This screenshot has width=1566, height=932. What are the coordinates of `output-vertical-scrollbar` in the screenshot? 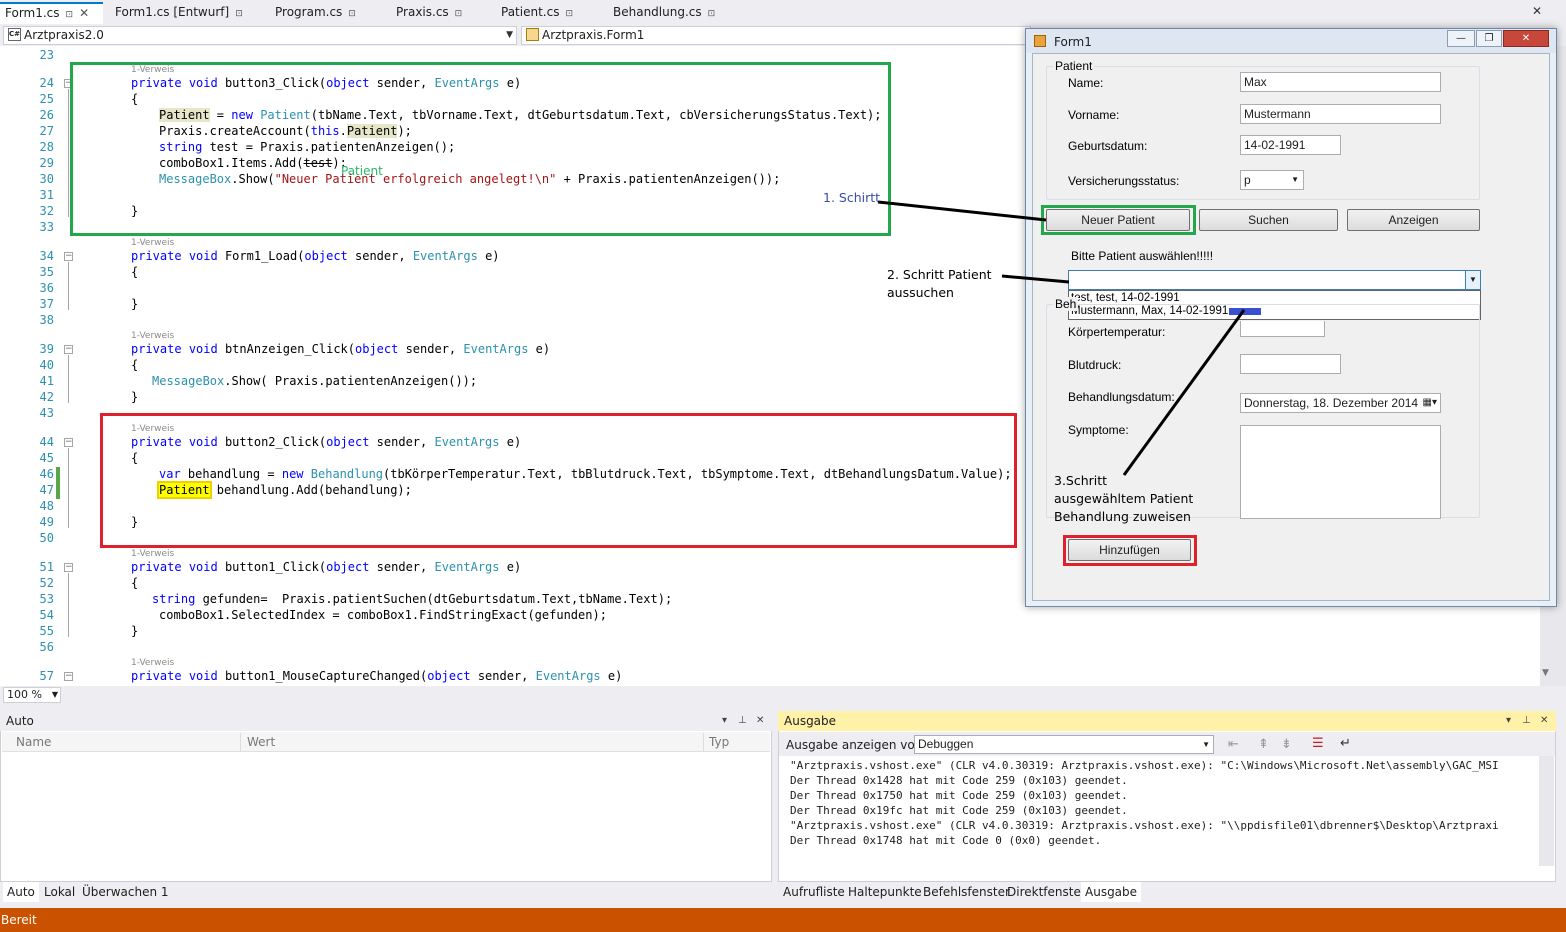 It's located at (1546, 811).